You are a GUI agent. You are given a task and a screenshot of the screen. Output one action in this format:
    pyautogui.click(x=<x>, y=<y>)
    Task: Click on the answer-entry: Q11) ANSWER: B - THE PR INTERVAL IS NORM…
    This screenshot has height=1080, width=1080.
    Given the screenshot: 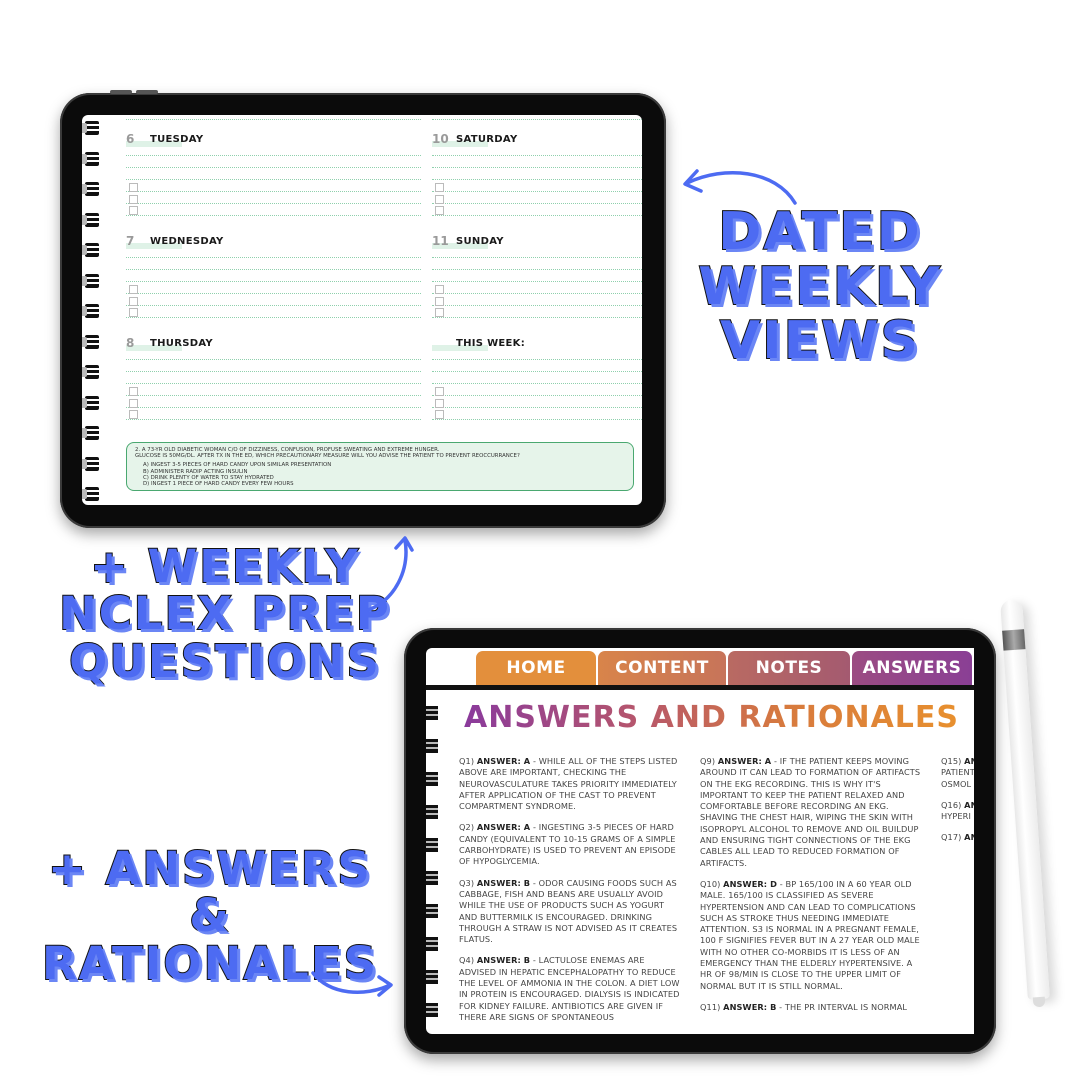 What is the action you would take?
    pyautogui.click(x=811, y=1007)
    